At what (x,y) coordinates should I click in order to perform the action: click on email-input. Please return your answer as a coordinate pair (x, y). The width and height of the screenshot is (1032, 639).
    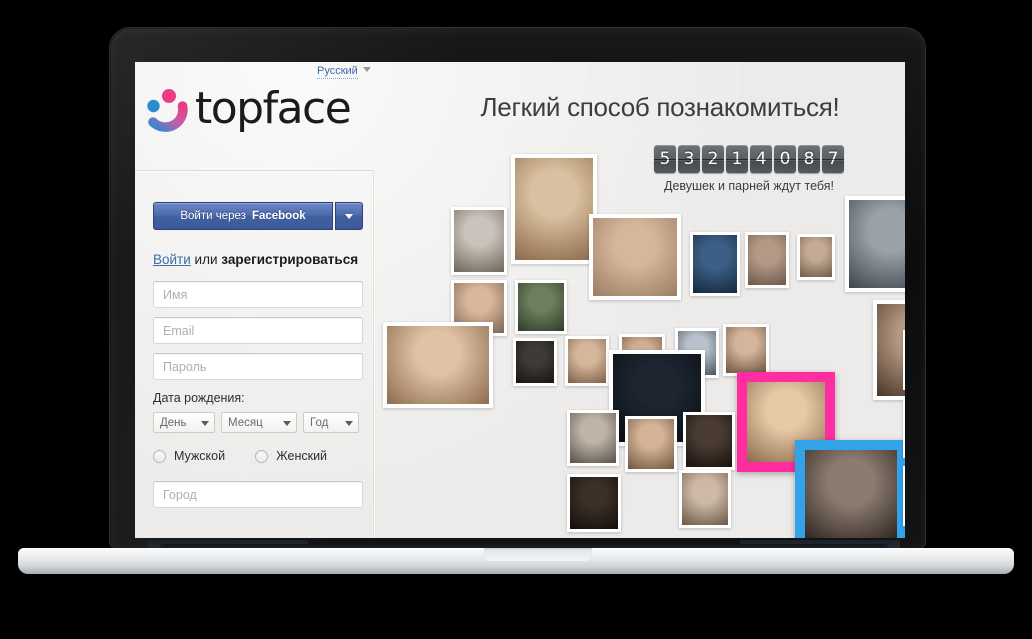
    Looking at the image, I should click on (258, 330).